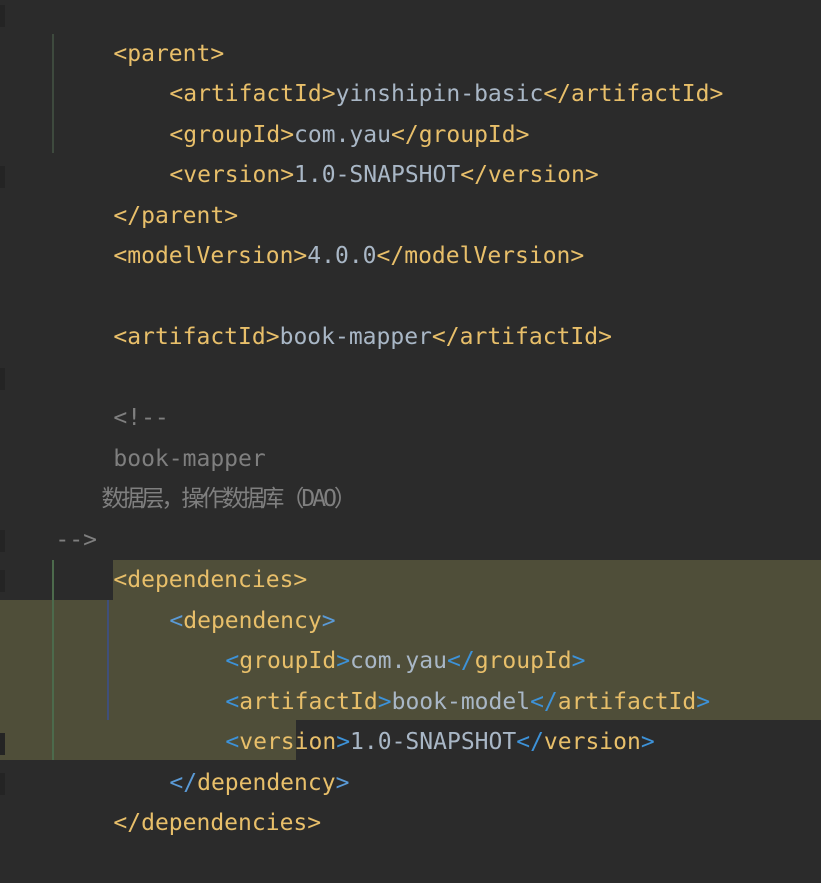 This screenshot has height=883, width=821. What do you see at coordinates (355, 337) in the screenshot?
I see `tag-value: book-mapper` at bounding box center [355, 337].